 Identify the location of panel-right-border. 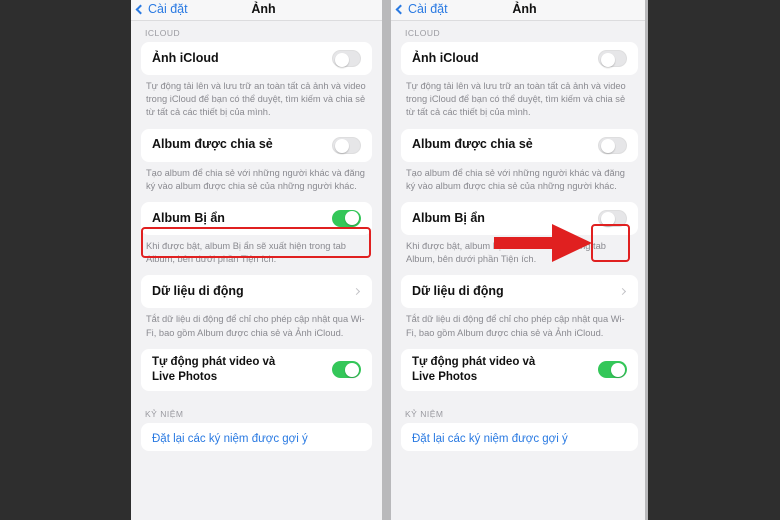
(646, 260).